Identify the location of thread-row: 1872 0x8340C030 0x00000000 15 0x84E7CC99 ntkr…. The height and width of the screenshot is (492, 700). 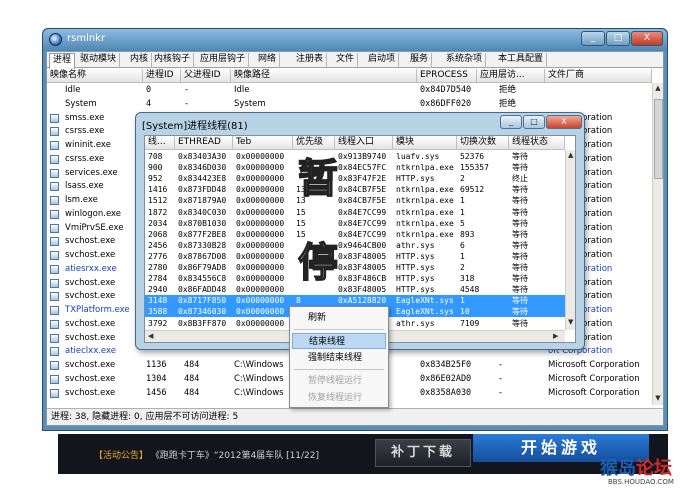
(355, 212).